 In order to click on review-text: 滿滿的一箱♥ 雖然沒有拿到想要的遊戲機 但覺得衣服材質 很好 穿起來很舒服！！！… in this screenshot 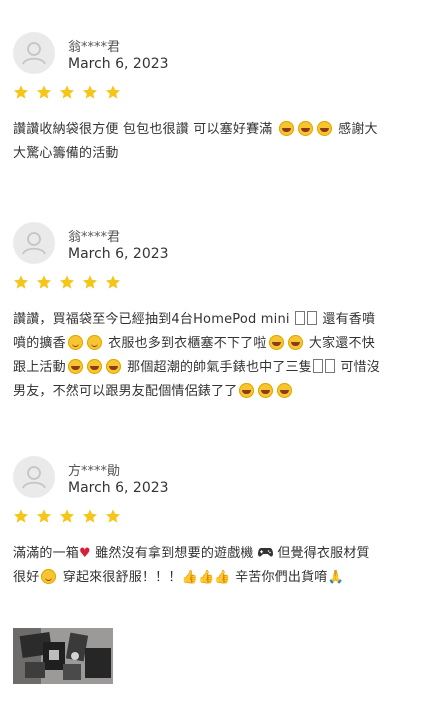, I will do `click(213, 566)`.